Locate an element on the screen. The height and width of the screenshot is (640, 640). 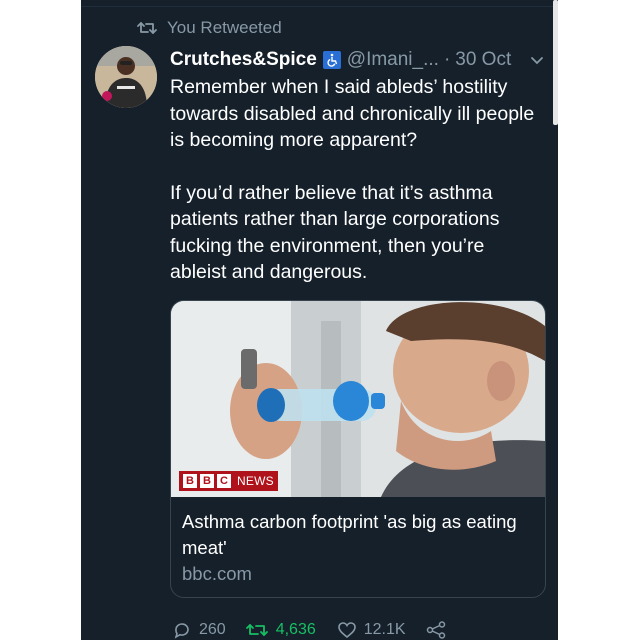
tweet-header: Crutches&Spice @Imani_... · 30 Oct is located at coordinates (360, 60).